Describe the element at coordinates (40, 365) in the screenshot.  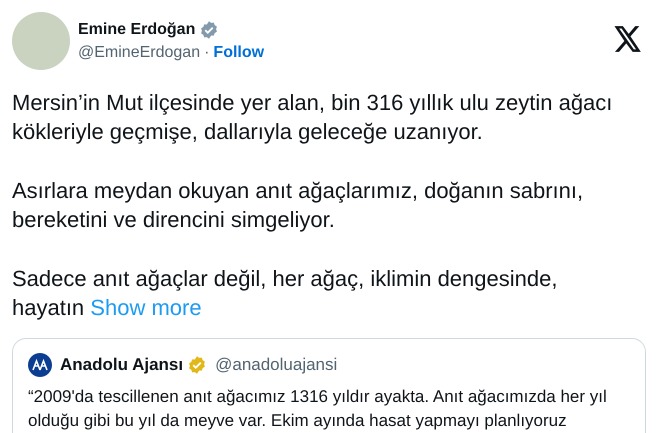
I see `agency-logo-icon` at that location.